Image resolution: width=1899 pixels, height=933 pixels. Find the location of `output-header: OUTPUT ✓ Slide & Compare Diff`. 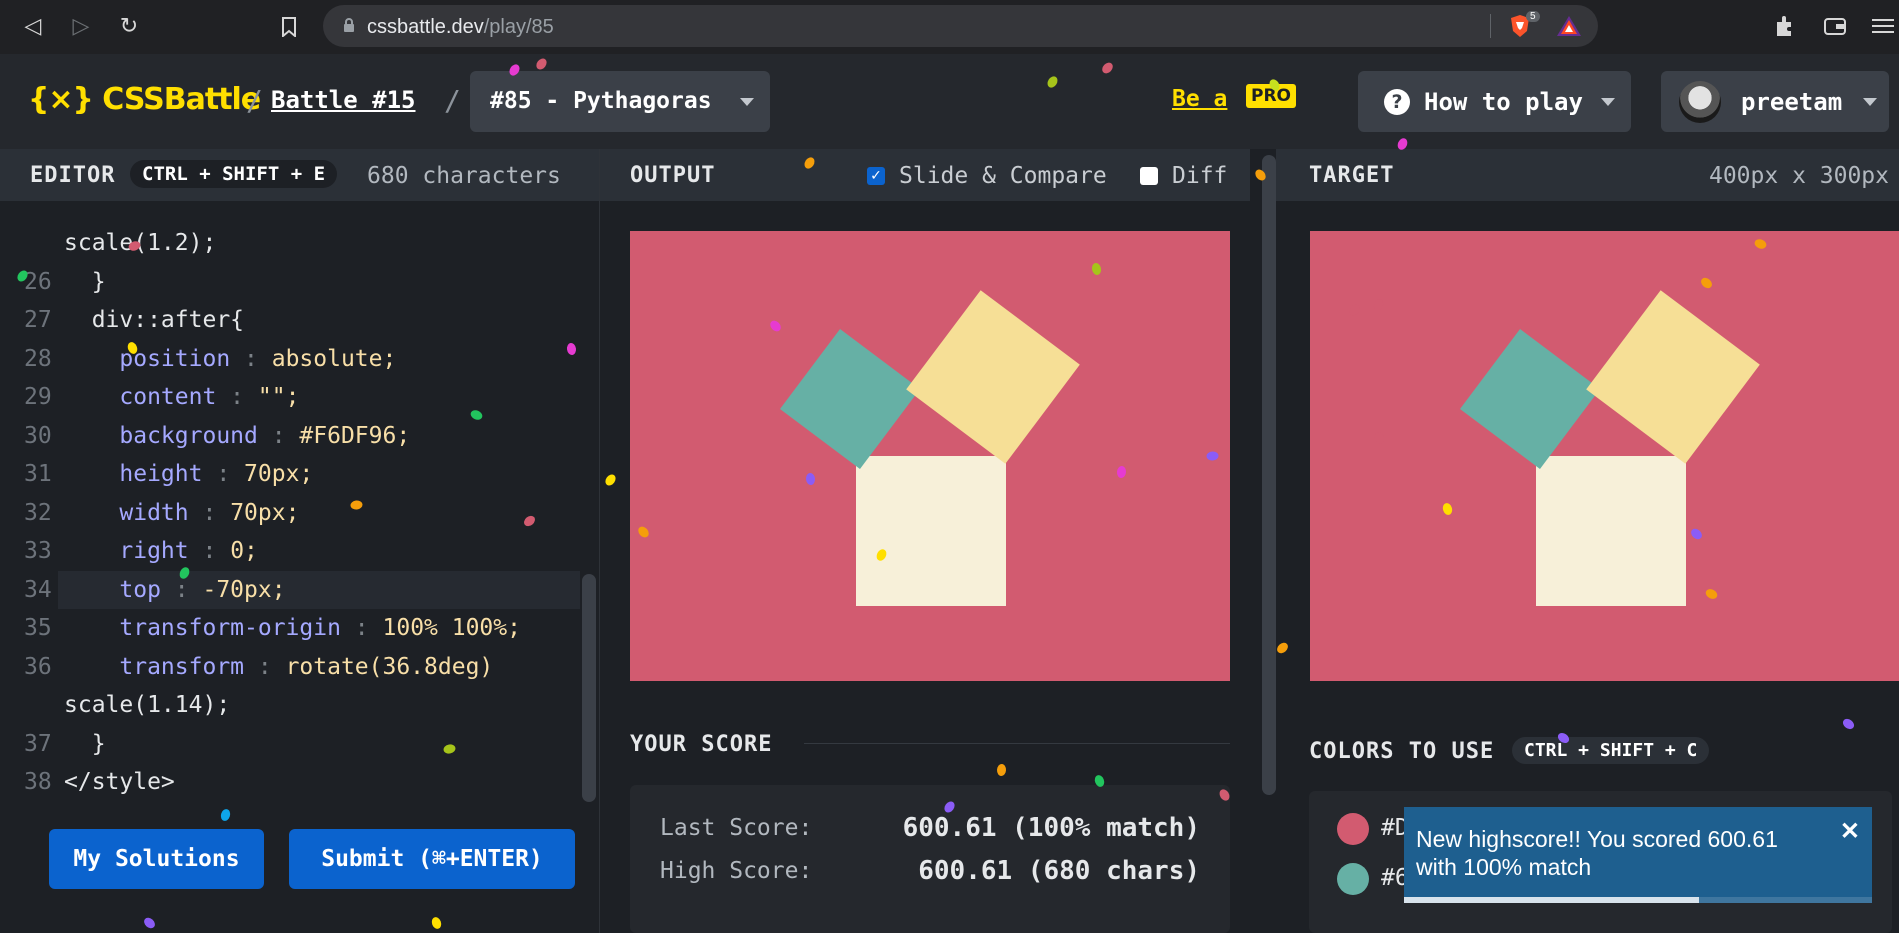

output-header: OUTPUT ✓ Slide & Compare Diff is located at coordinates (925, 175).